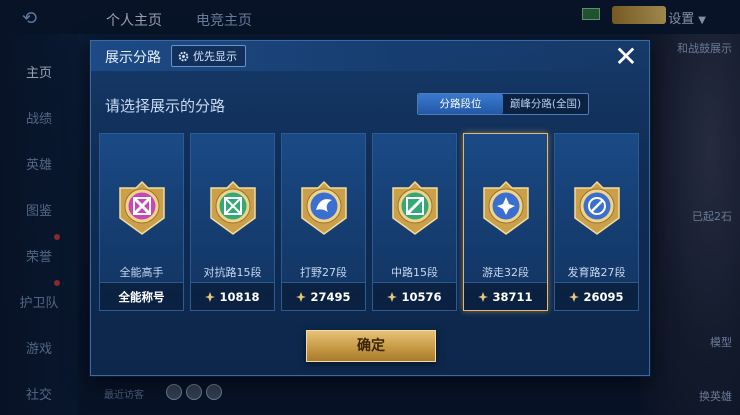 The image size is (740, 415). What do you see at coordinates (141, 272) in the screenshot?
I see `lane-rank-label: 全能高手` at bounding box center [141, 272].